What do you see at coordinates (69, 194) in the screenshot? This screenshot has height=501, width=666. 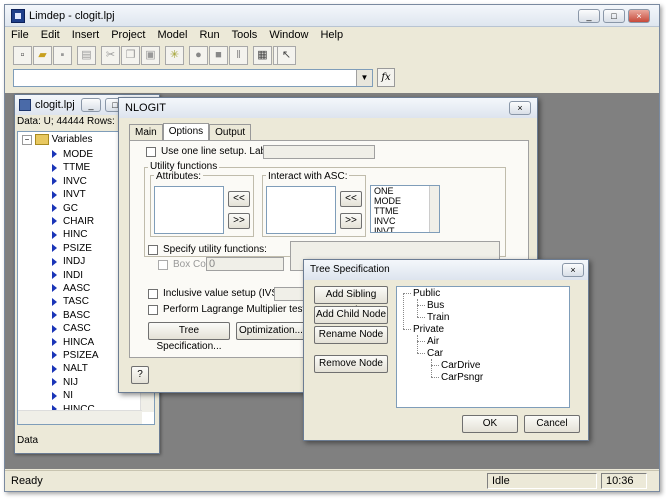 I see `variable-item: INVT` at bounding box center [69, 194].